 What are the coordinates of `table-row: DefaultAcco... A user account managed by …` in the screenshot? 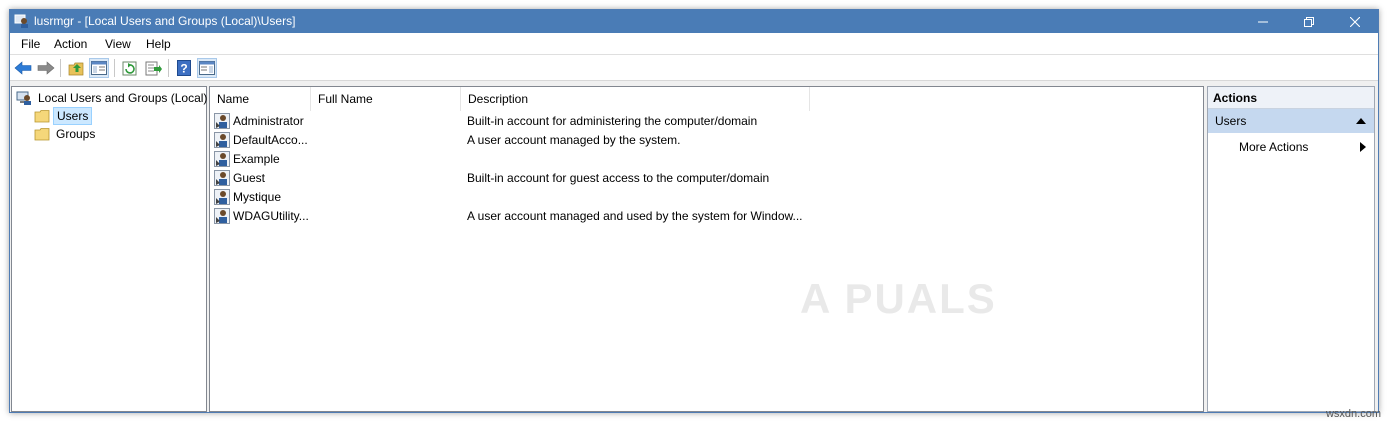 It's located at (510, 140).